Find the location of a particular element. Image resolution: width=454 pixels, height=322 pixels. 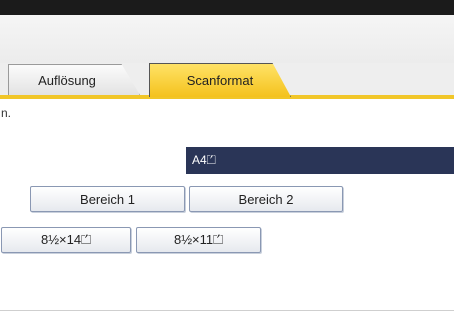

top-dark-bar is located at coordinates (227, 7).